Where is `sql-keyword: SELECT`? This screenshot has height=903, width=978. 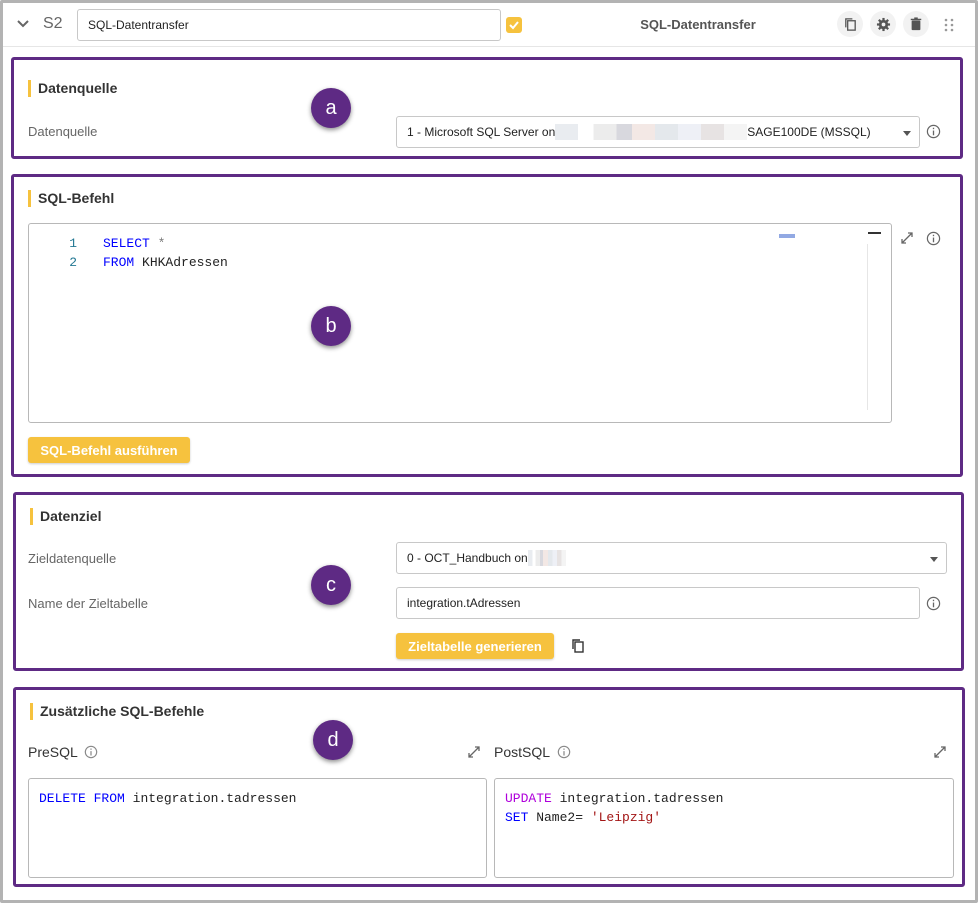 sql-keyword: SELECT is located at coordinates (126, 243).